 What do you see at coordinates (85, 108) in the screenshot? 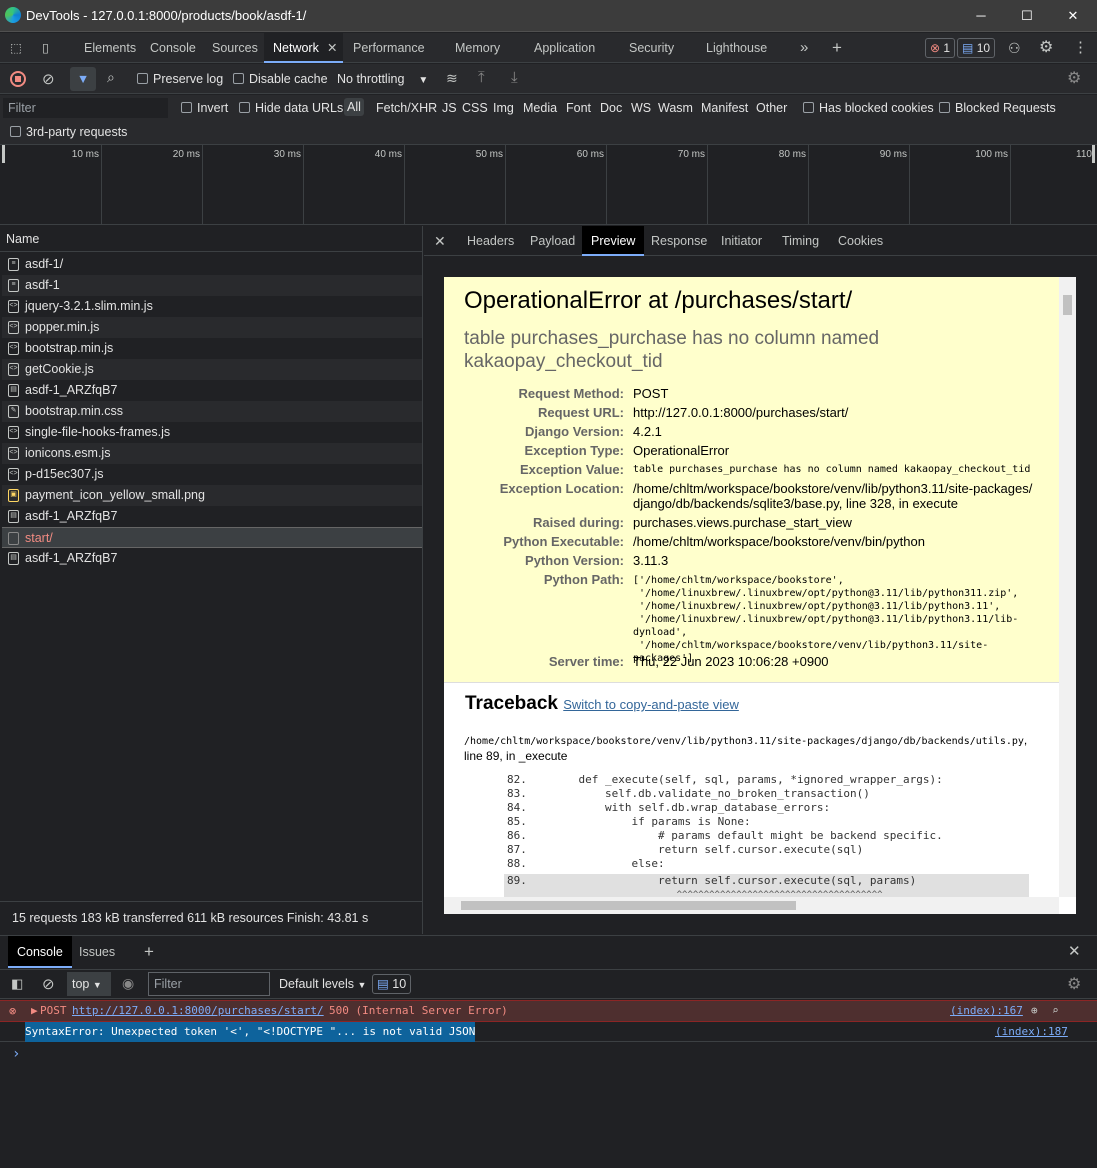
I see `filter-input: Filter` at bounding box center [85, 108].